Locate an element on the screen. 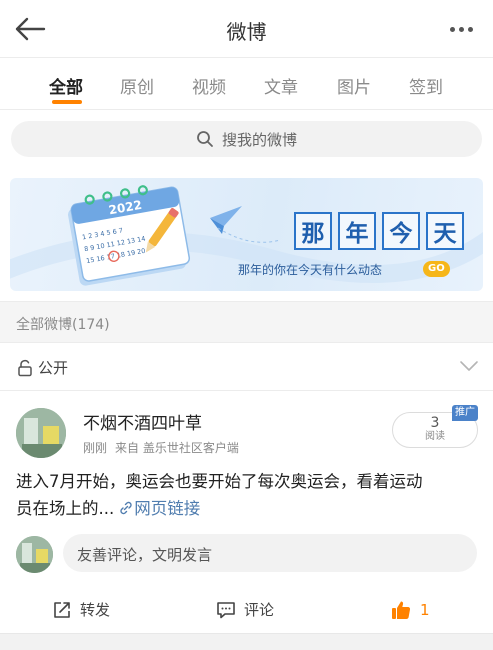 The height and width of the screenshot is (650, 493). active-tab-indicator is located at coordinates (67, 102).